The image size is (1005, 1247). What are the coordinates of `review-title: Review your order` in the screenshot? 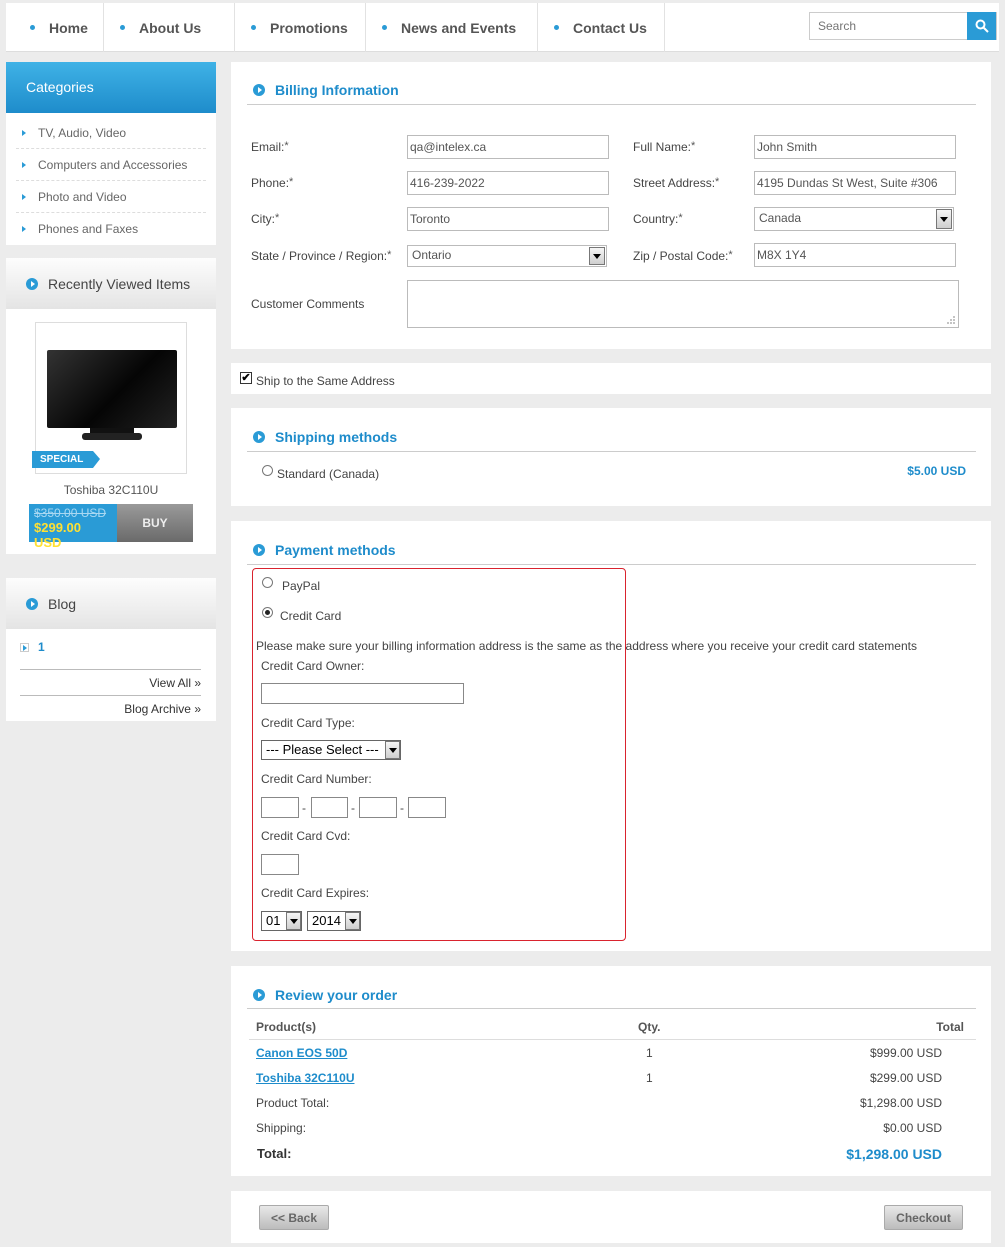 It's located at (325, 995).